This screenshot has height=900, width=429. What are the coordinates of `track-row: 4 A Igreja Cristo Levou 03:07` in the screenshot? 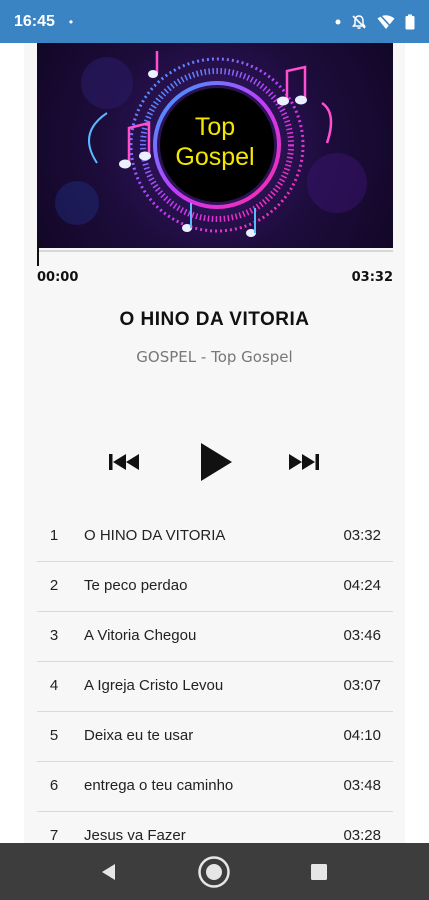 It's located at (215, 687).